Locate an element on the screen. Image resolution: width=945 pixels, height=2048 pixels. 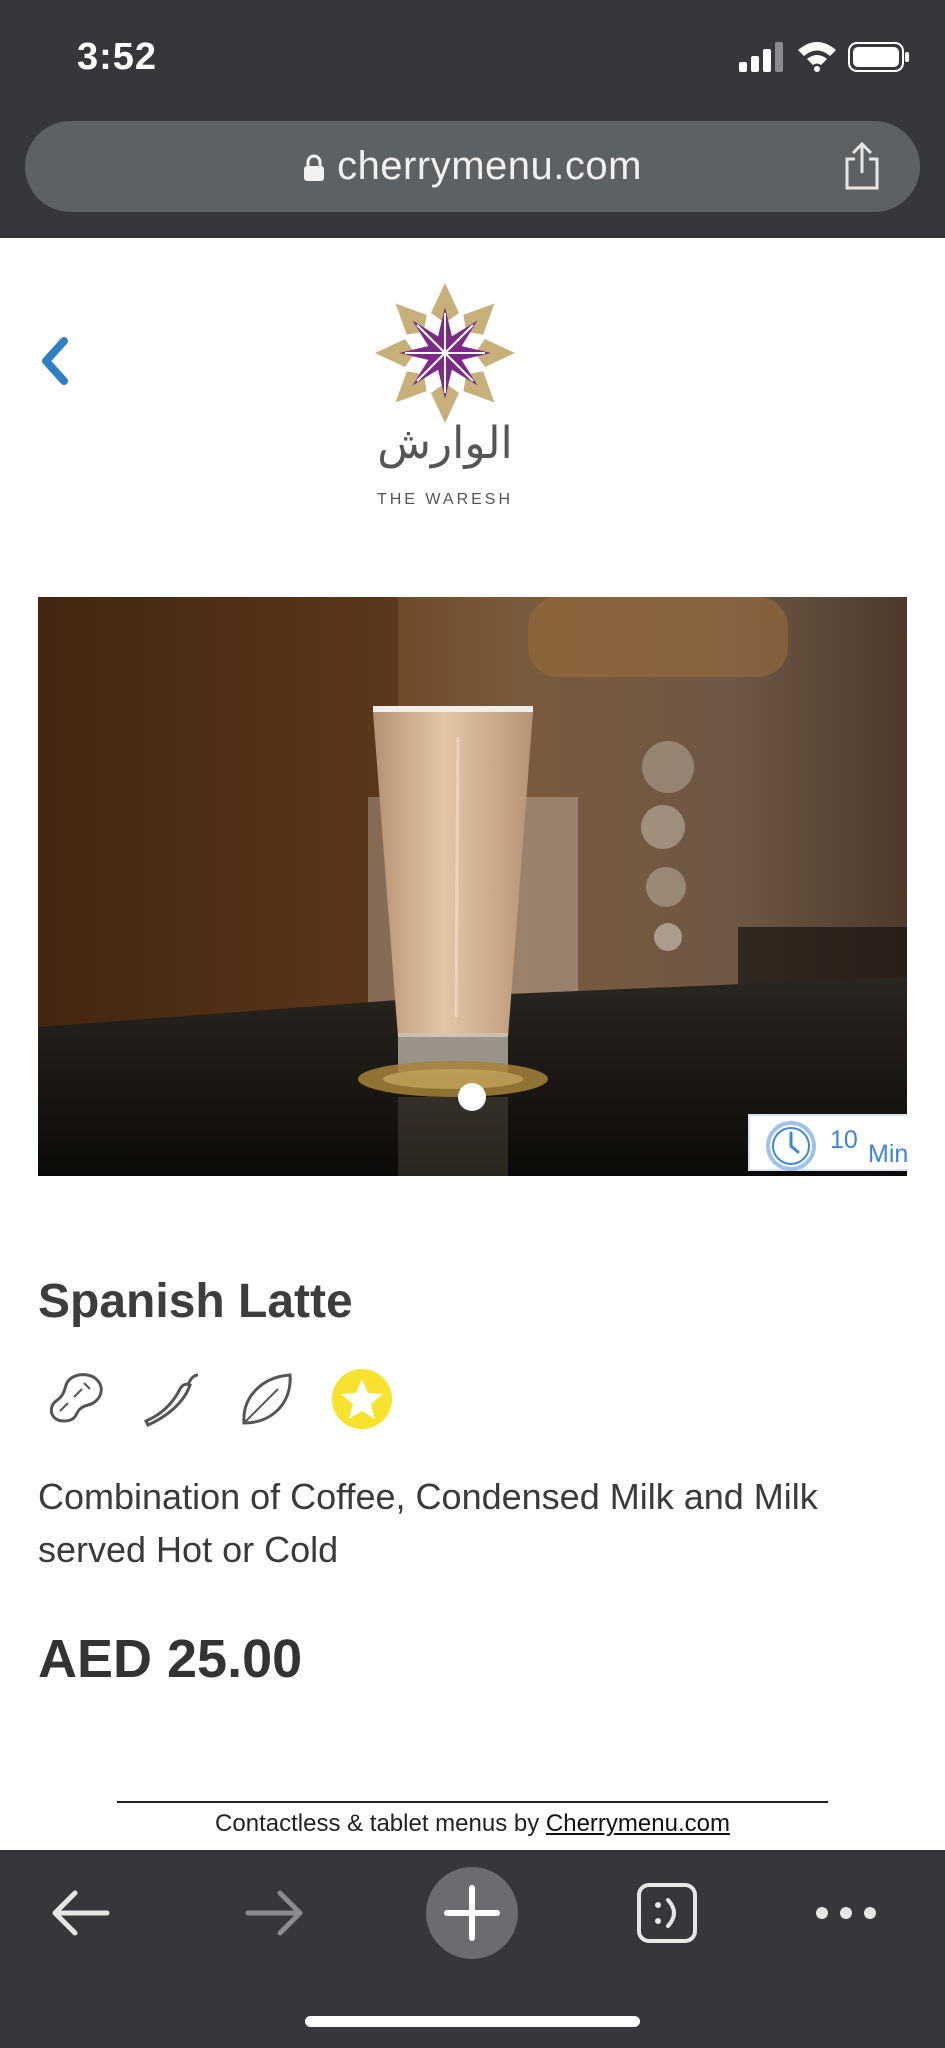
footer-credit-text: Contactless & tablet menus by is located at coordinates (380, 1823).